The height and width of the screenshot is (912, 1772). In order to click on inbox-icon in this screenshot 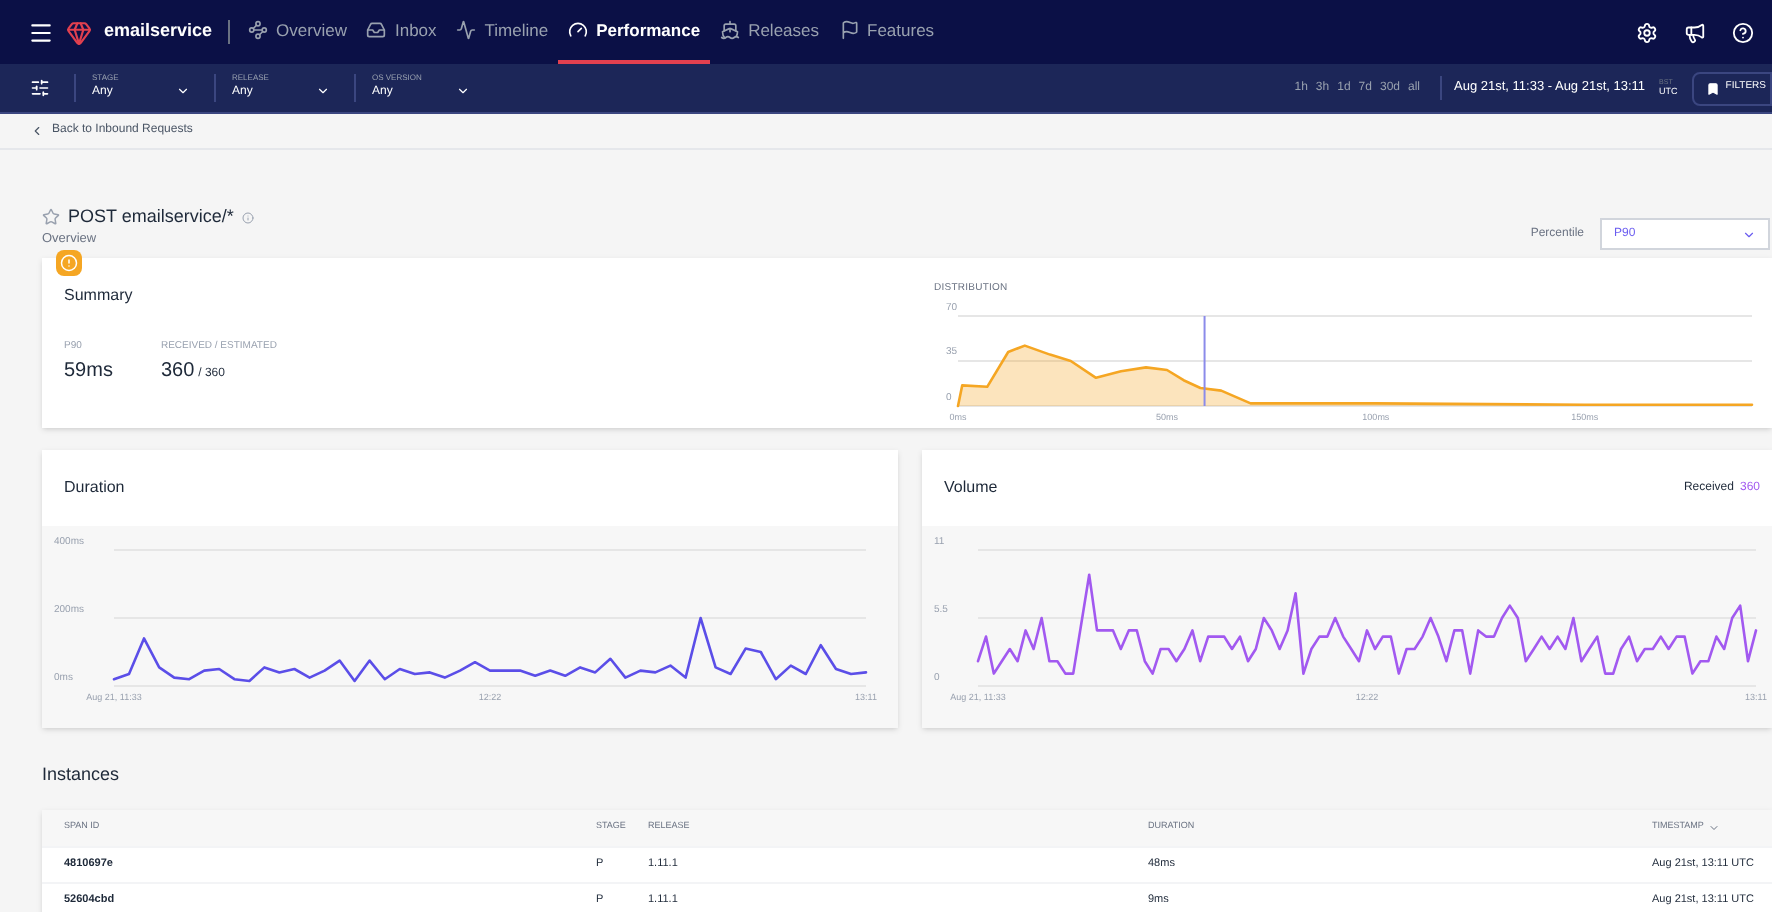, I will do `click(376, 30)`.